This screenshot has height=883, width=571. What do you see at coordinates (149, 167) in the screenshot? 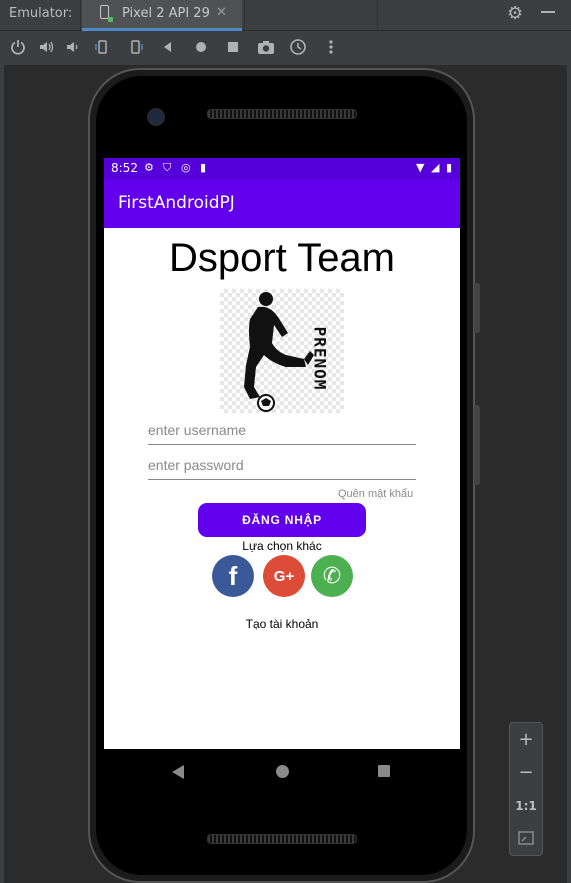
I see `settings-icon: ⚙` at bounding box center [149, 167].